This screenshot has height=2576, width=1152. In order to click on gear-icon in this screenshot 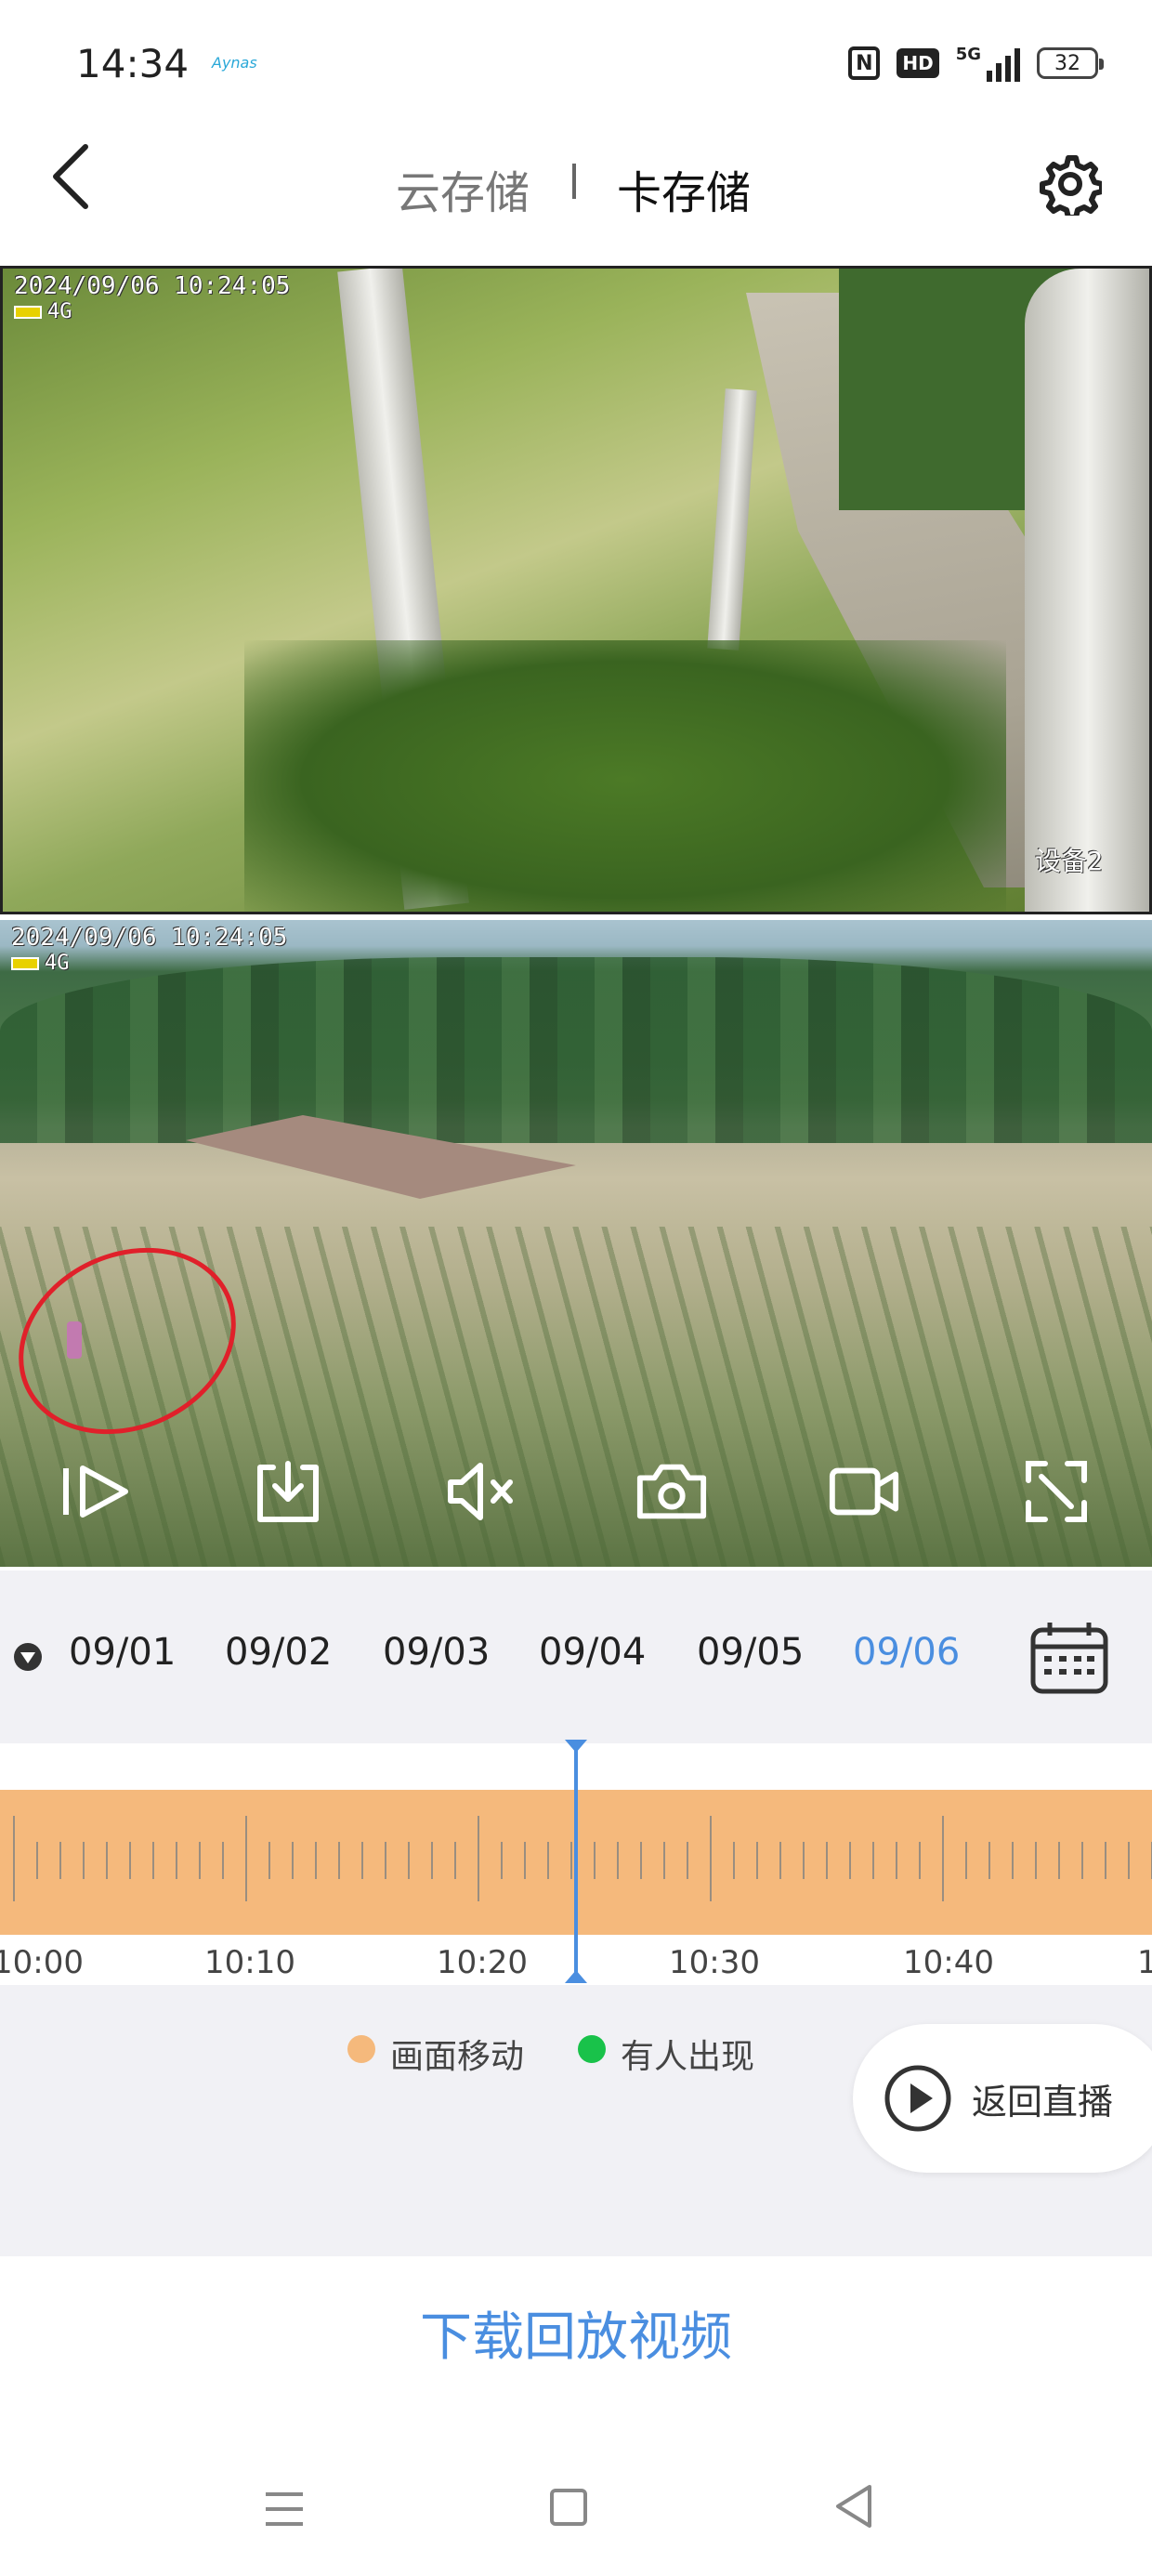, I will do `click(1072, 187)`.